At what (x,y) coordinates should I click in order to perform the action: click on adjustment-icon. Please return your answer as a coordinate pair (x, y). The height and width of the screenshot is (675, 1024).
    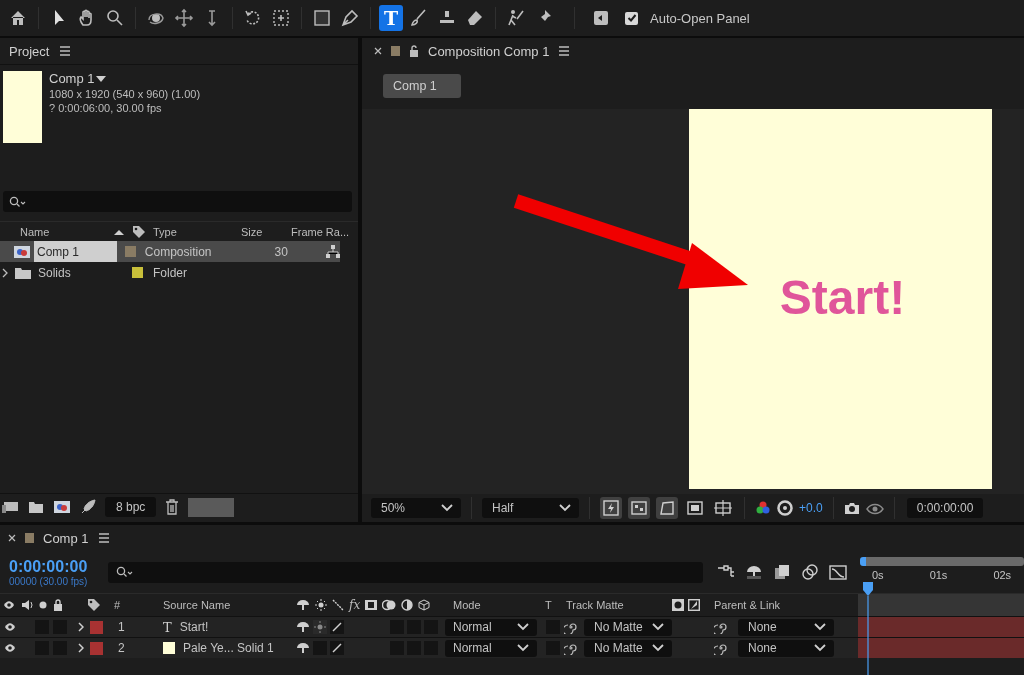
    Looking at the image, I should click on (407, 605).